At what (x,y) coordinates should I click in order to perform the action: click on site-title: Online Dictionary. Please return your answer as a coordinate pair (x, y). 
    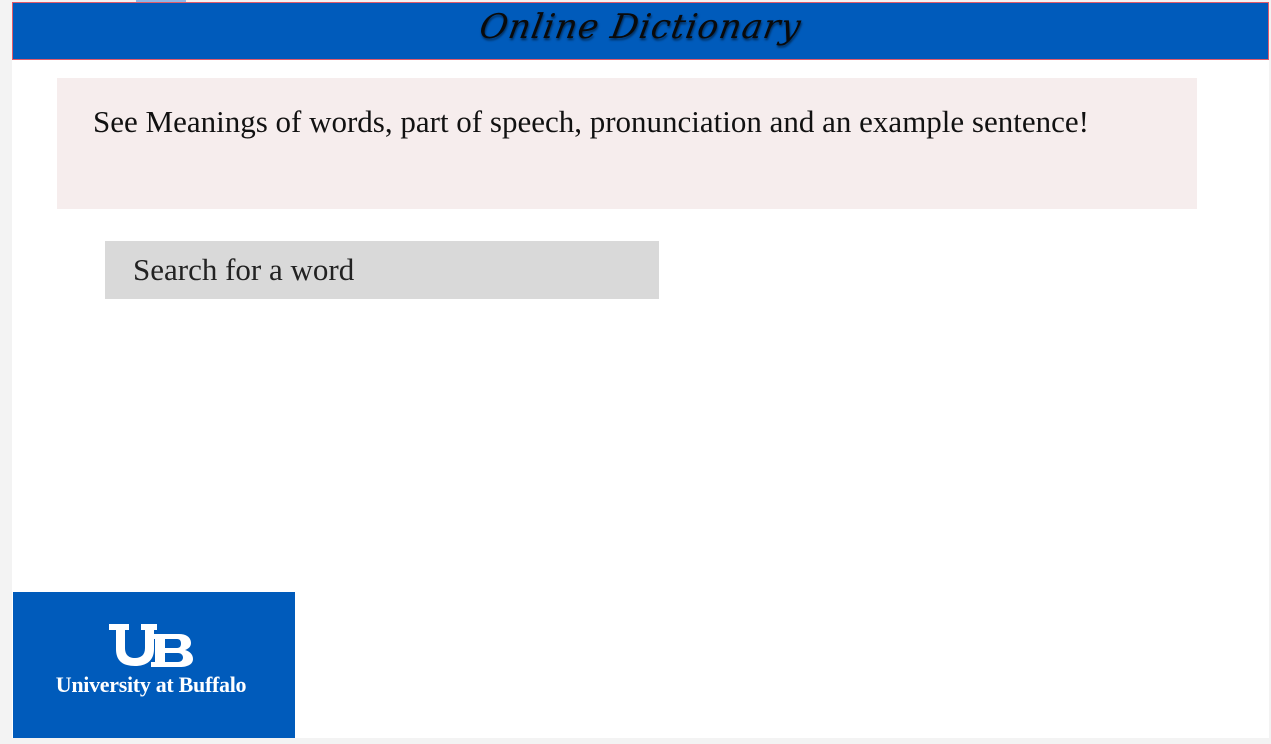
    Looking at the image, I should click on (640, 27).